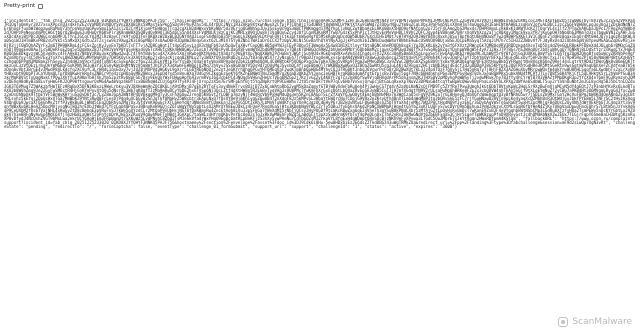 This screenshot has height=331, width=640. I want to click on pretty-print-control: Pretty-print, so click(24, 6).